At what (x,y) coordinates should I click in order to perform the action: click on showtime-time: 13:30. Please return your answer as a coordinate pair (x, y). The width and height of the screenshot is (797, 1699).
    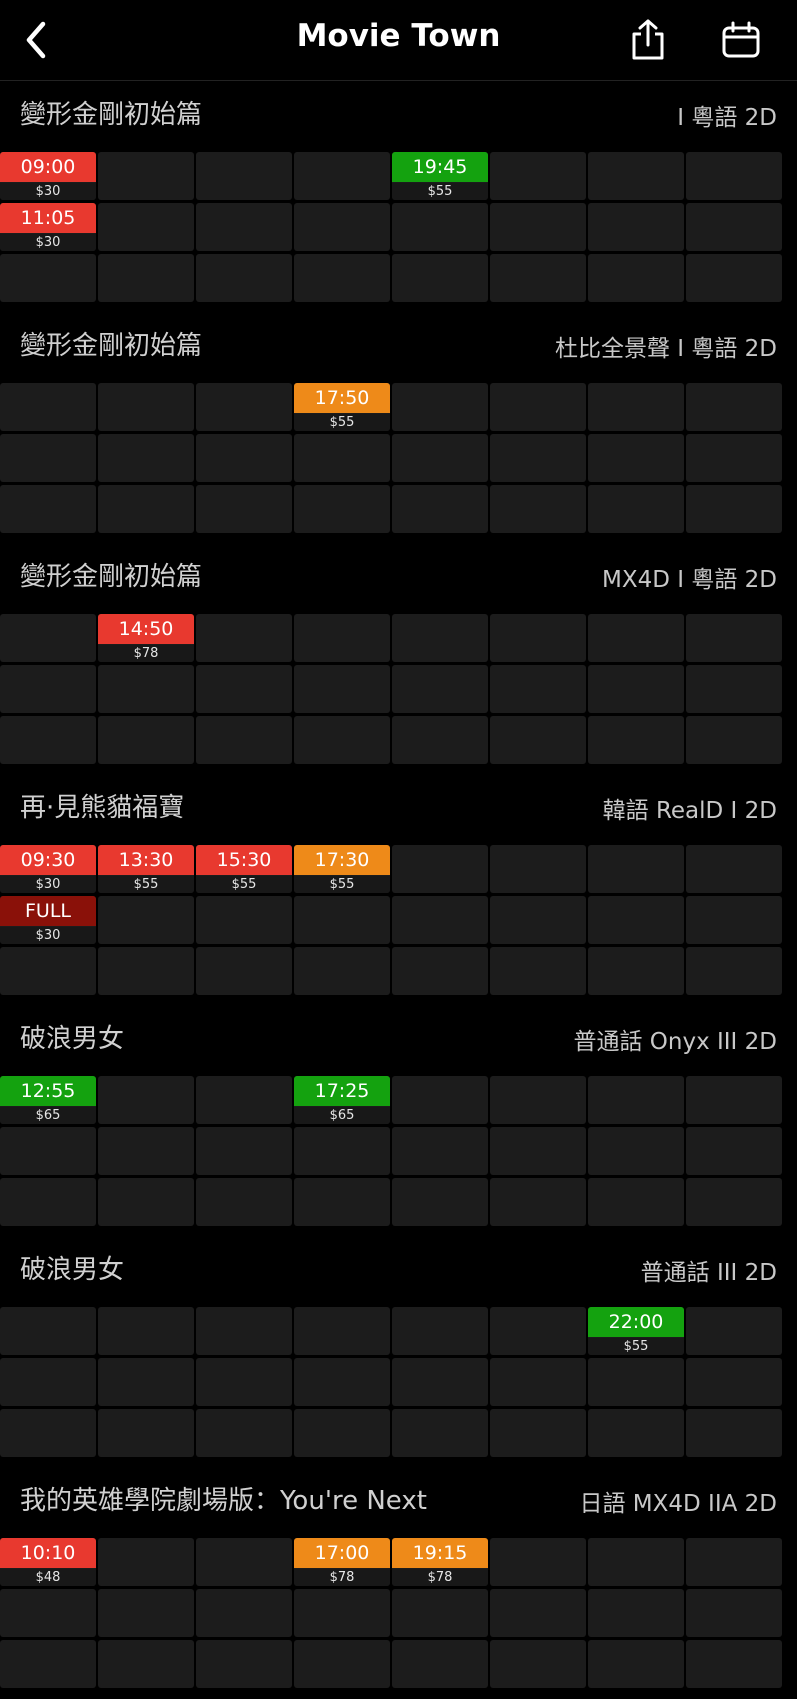
    Looking at the image, I should click on (146, 860).